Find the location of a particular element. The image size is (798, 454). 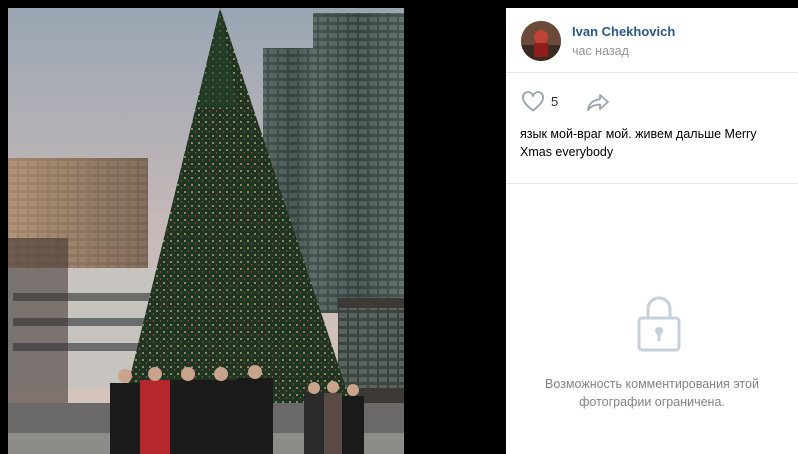

lock-icon is located at coordinates (659, 325).